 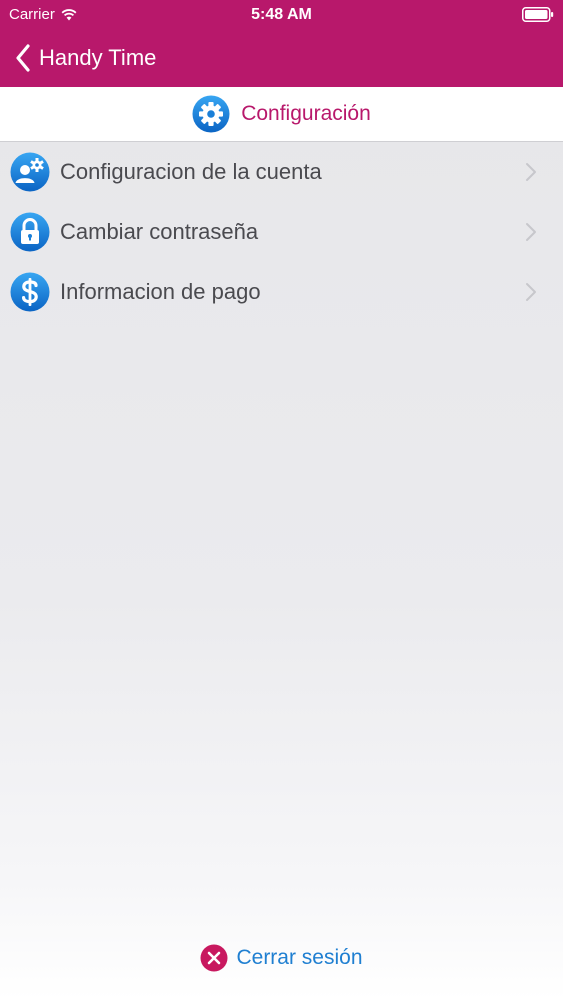 I want to click on battery-icon, so click(x=538, y=14).